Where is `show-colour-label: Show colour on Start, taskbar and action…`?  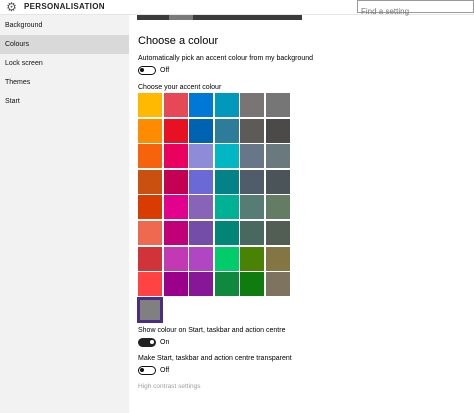
show-colour-label: Show colour on Start, taskbar and action… is located at coordinates (212, 330).